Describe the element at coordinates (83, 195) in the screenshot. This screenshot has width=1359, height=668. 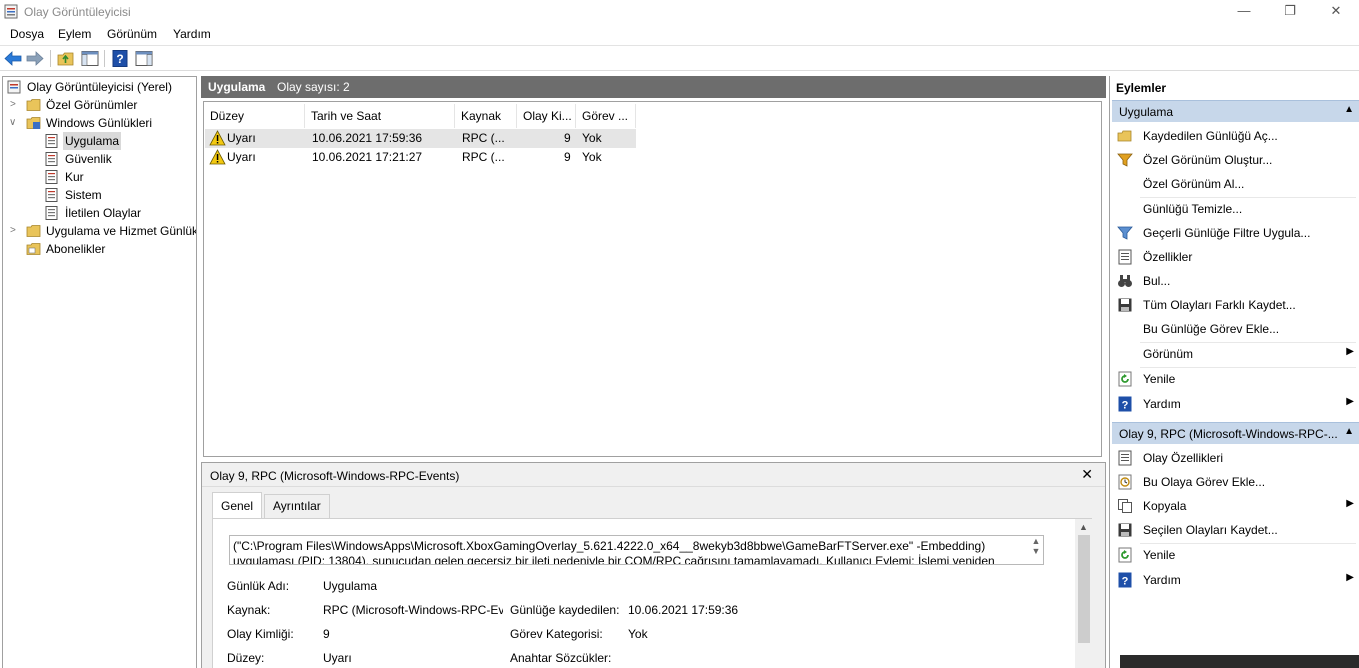
I see `tree-label: Sistem` at that location.